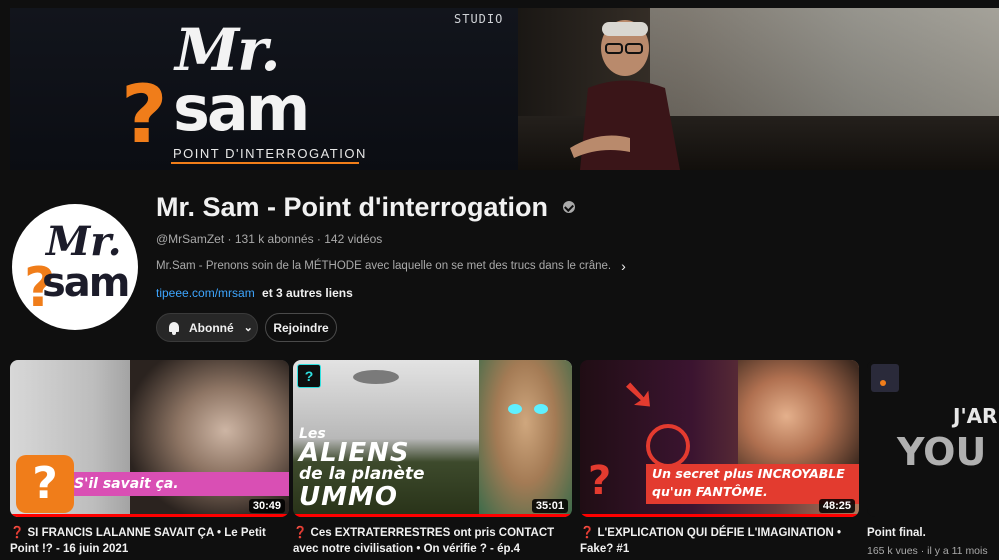  Describe the element at coordinates (211, 327) in the screenshot. I see `subscribed-label: Abonné` at that location.